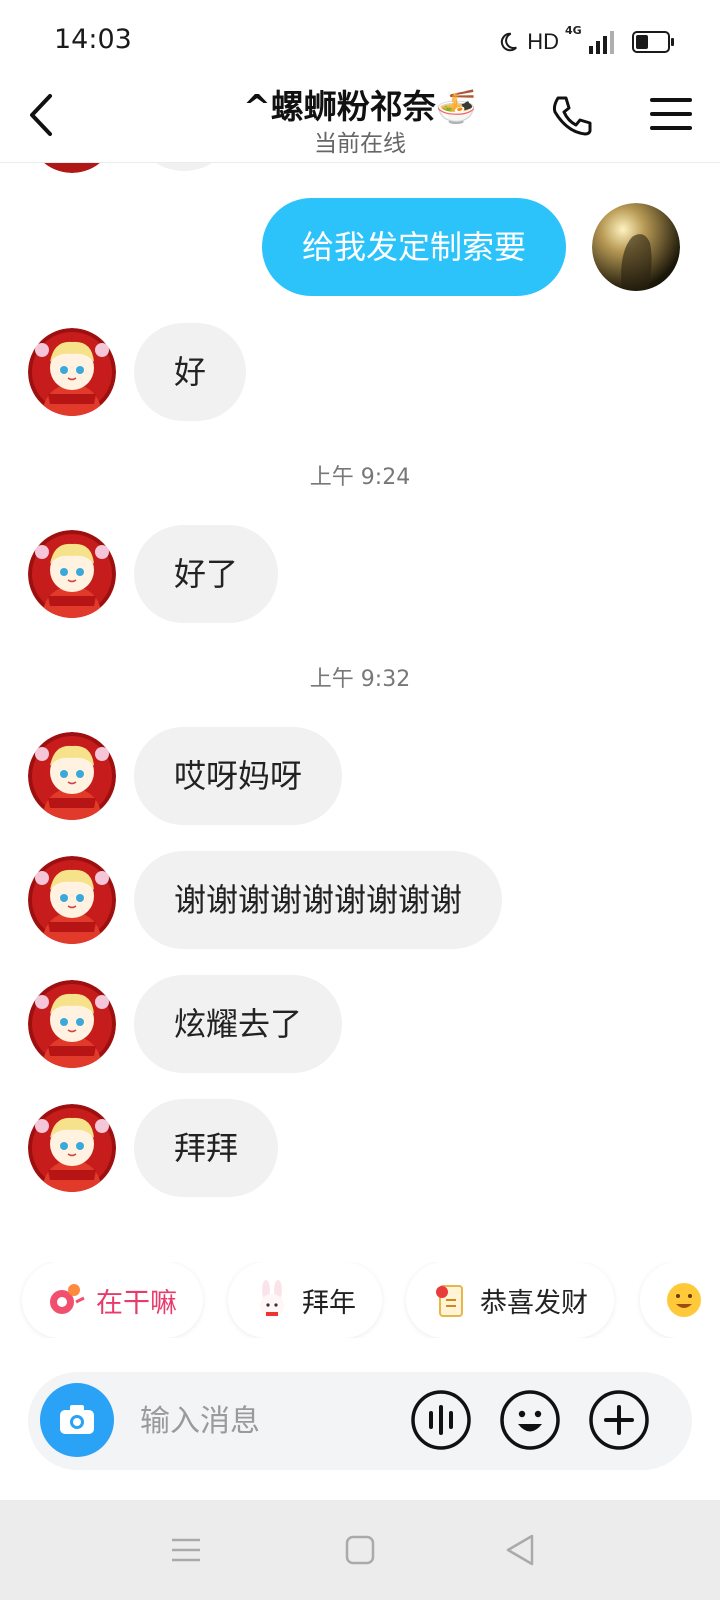 Image resolution: width=720 pixels, height=1600 pixels. Describe the element at coordinates (67, 1299) in the screenshot. I see `wave-icon` at that location.